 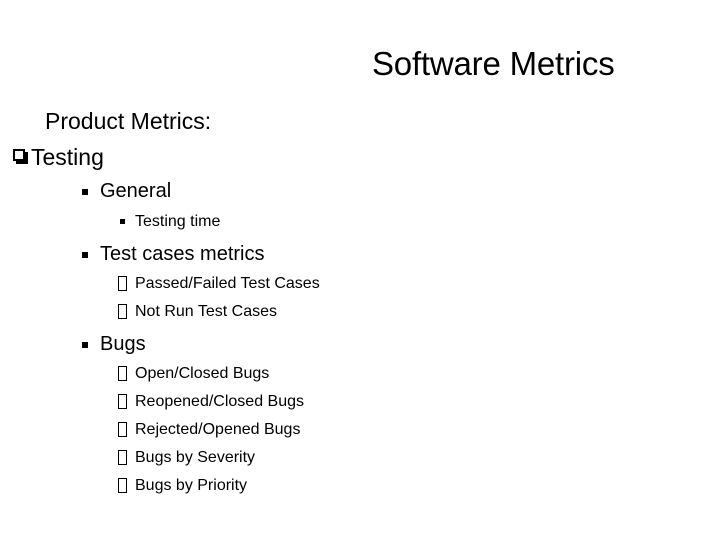 What do you see at coordinates (136, 191) in the screenshot?
I see `outline-item-label: General` at bounding box center [136, 191].